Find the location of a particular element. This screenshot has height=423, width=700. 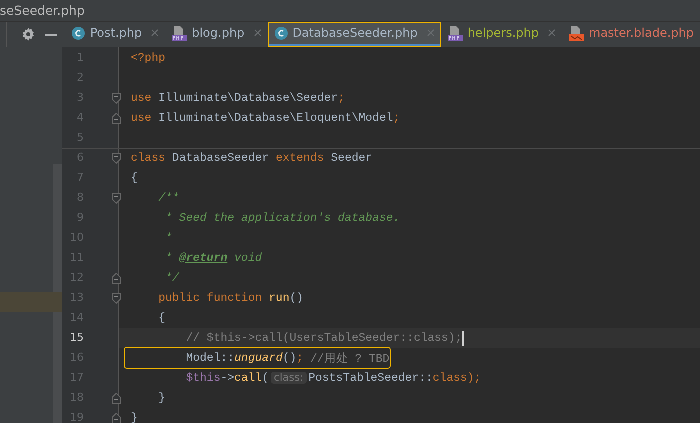

minimize-icon is located at coordinates (51, 35).